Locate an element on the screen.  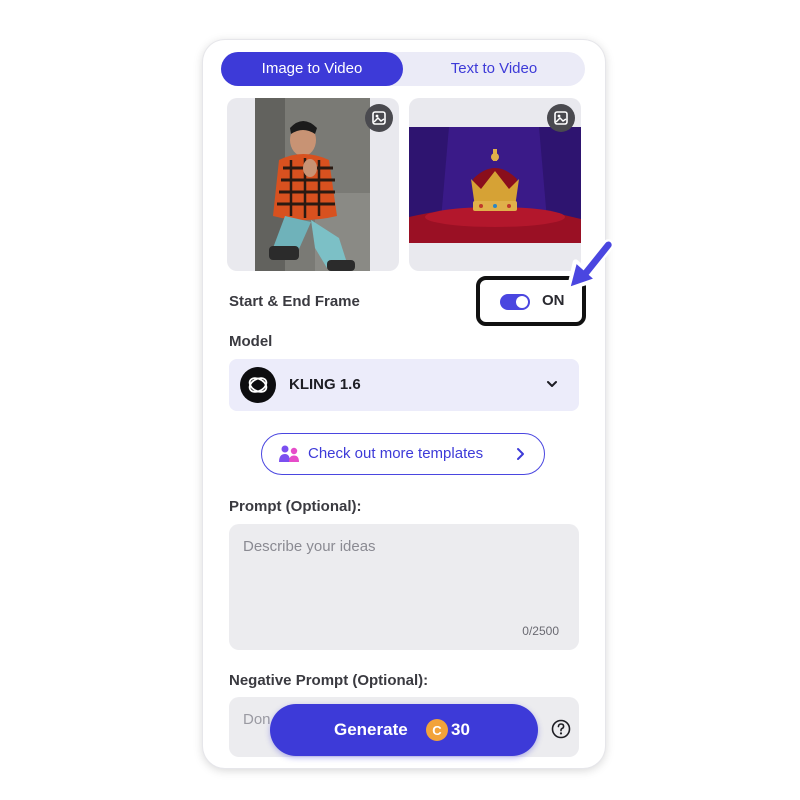
help-icon is located at coordinates (561, 729).